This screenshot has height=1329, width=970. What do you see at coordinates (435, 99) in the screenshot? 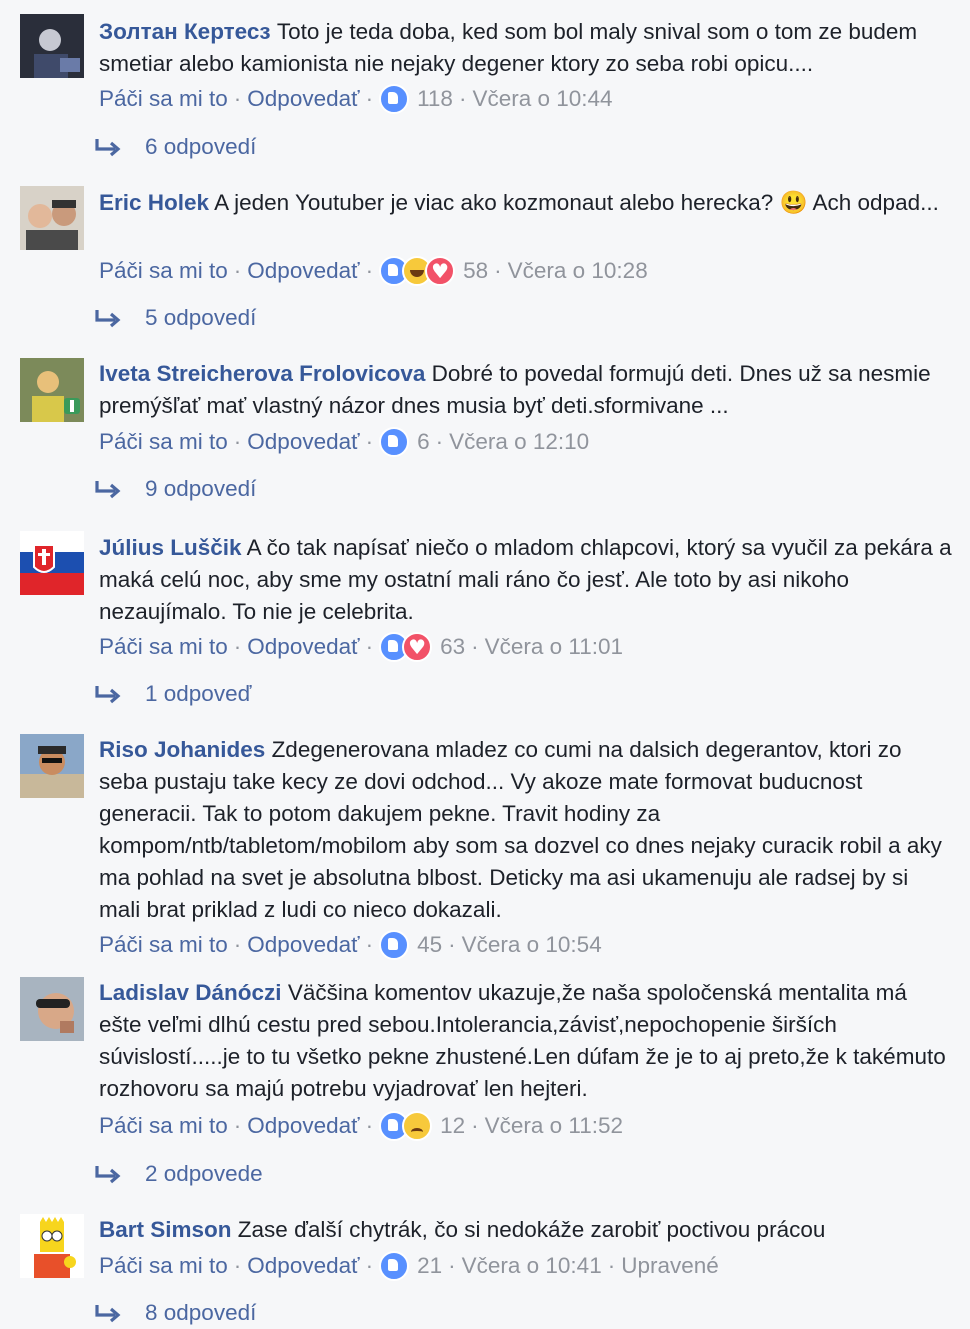
I see `reaction-count: 118` at bounding box center [435, 99].